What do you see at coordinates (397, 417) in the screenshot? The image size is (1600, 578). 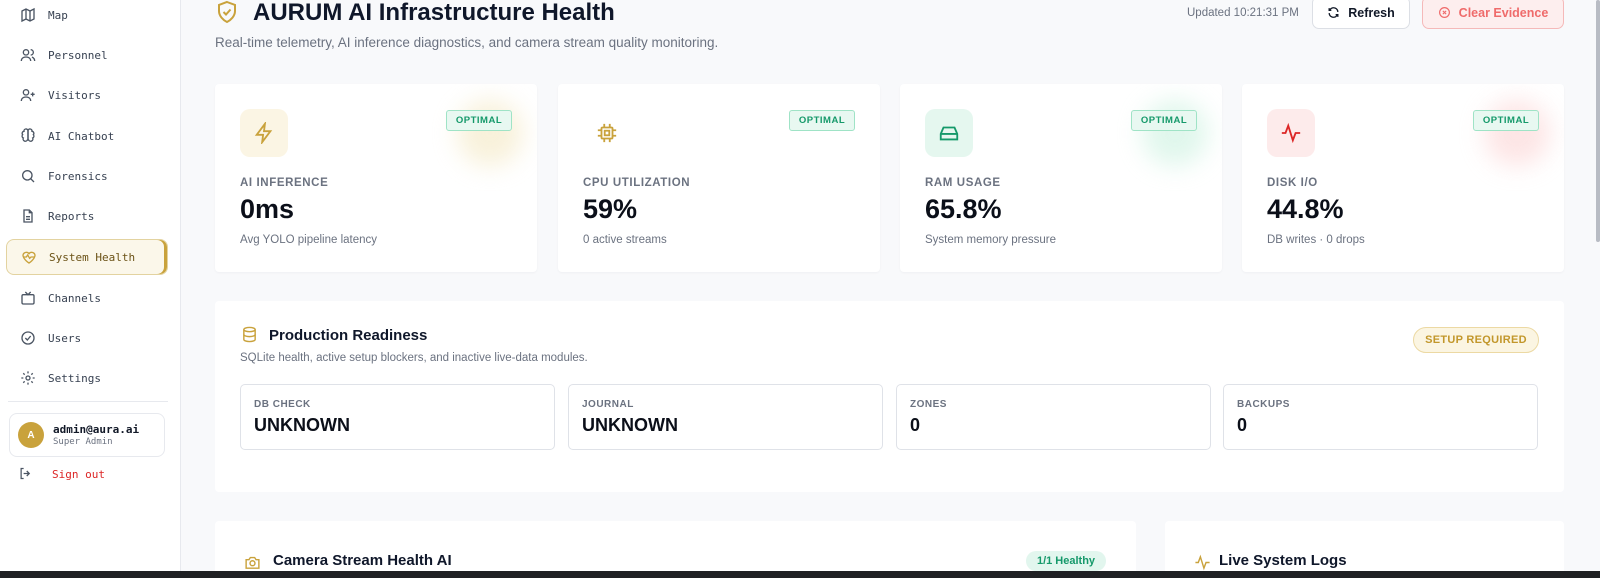 I see `readiness-card-db-check: DB CHECK UNKNOWN` at bounding box center [397, 417].